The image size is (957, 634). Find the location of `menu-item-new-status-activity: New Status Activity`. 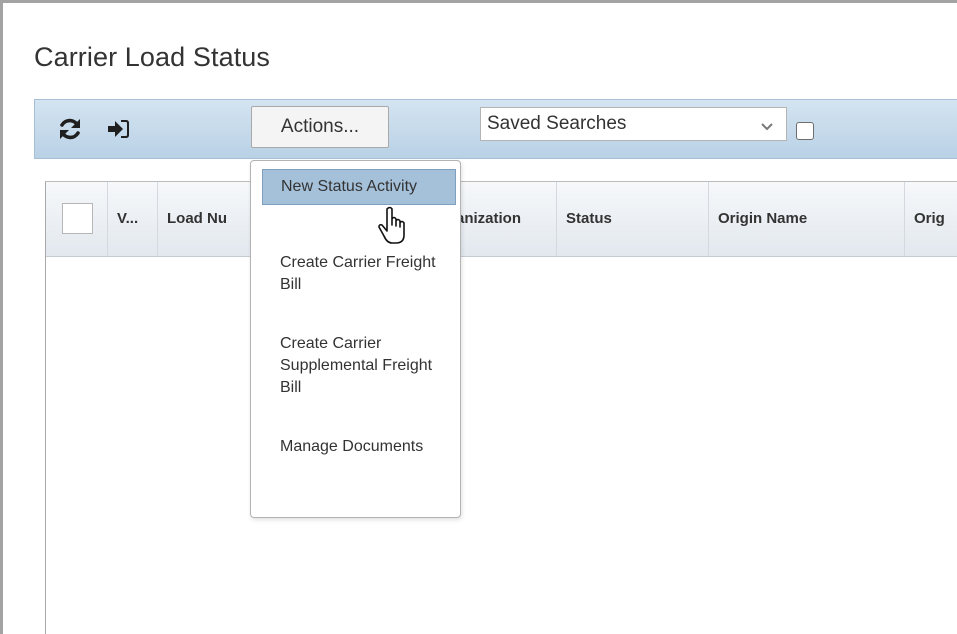

menu-item-new-status-activity: New Status Activity is located at coordinates (359, 187).